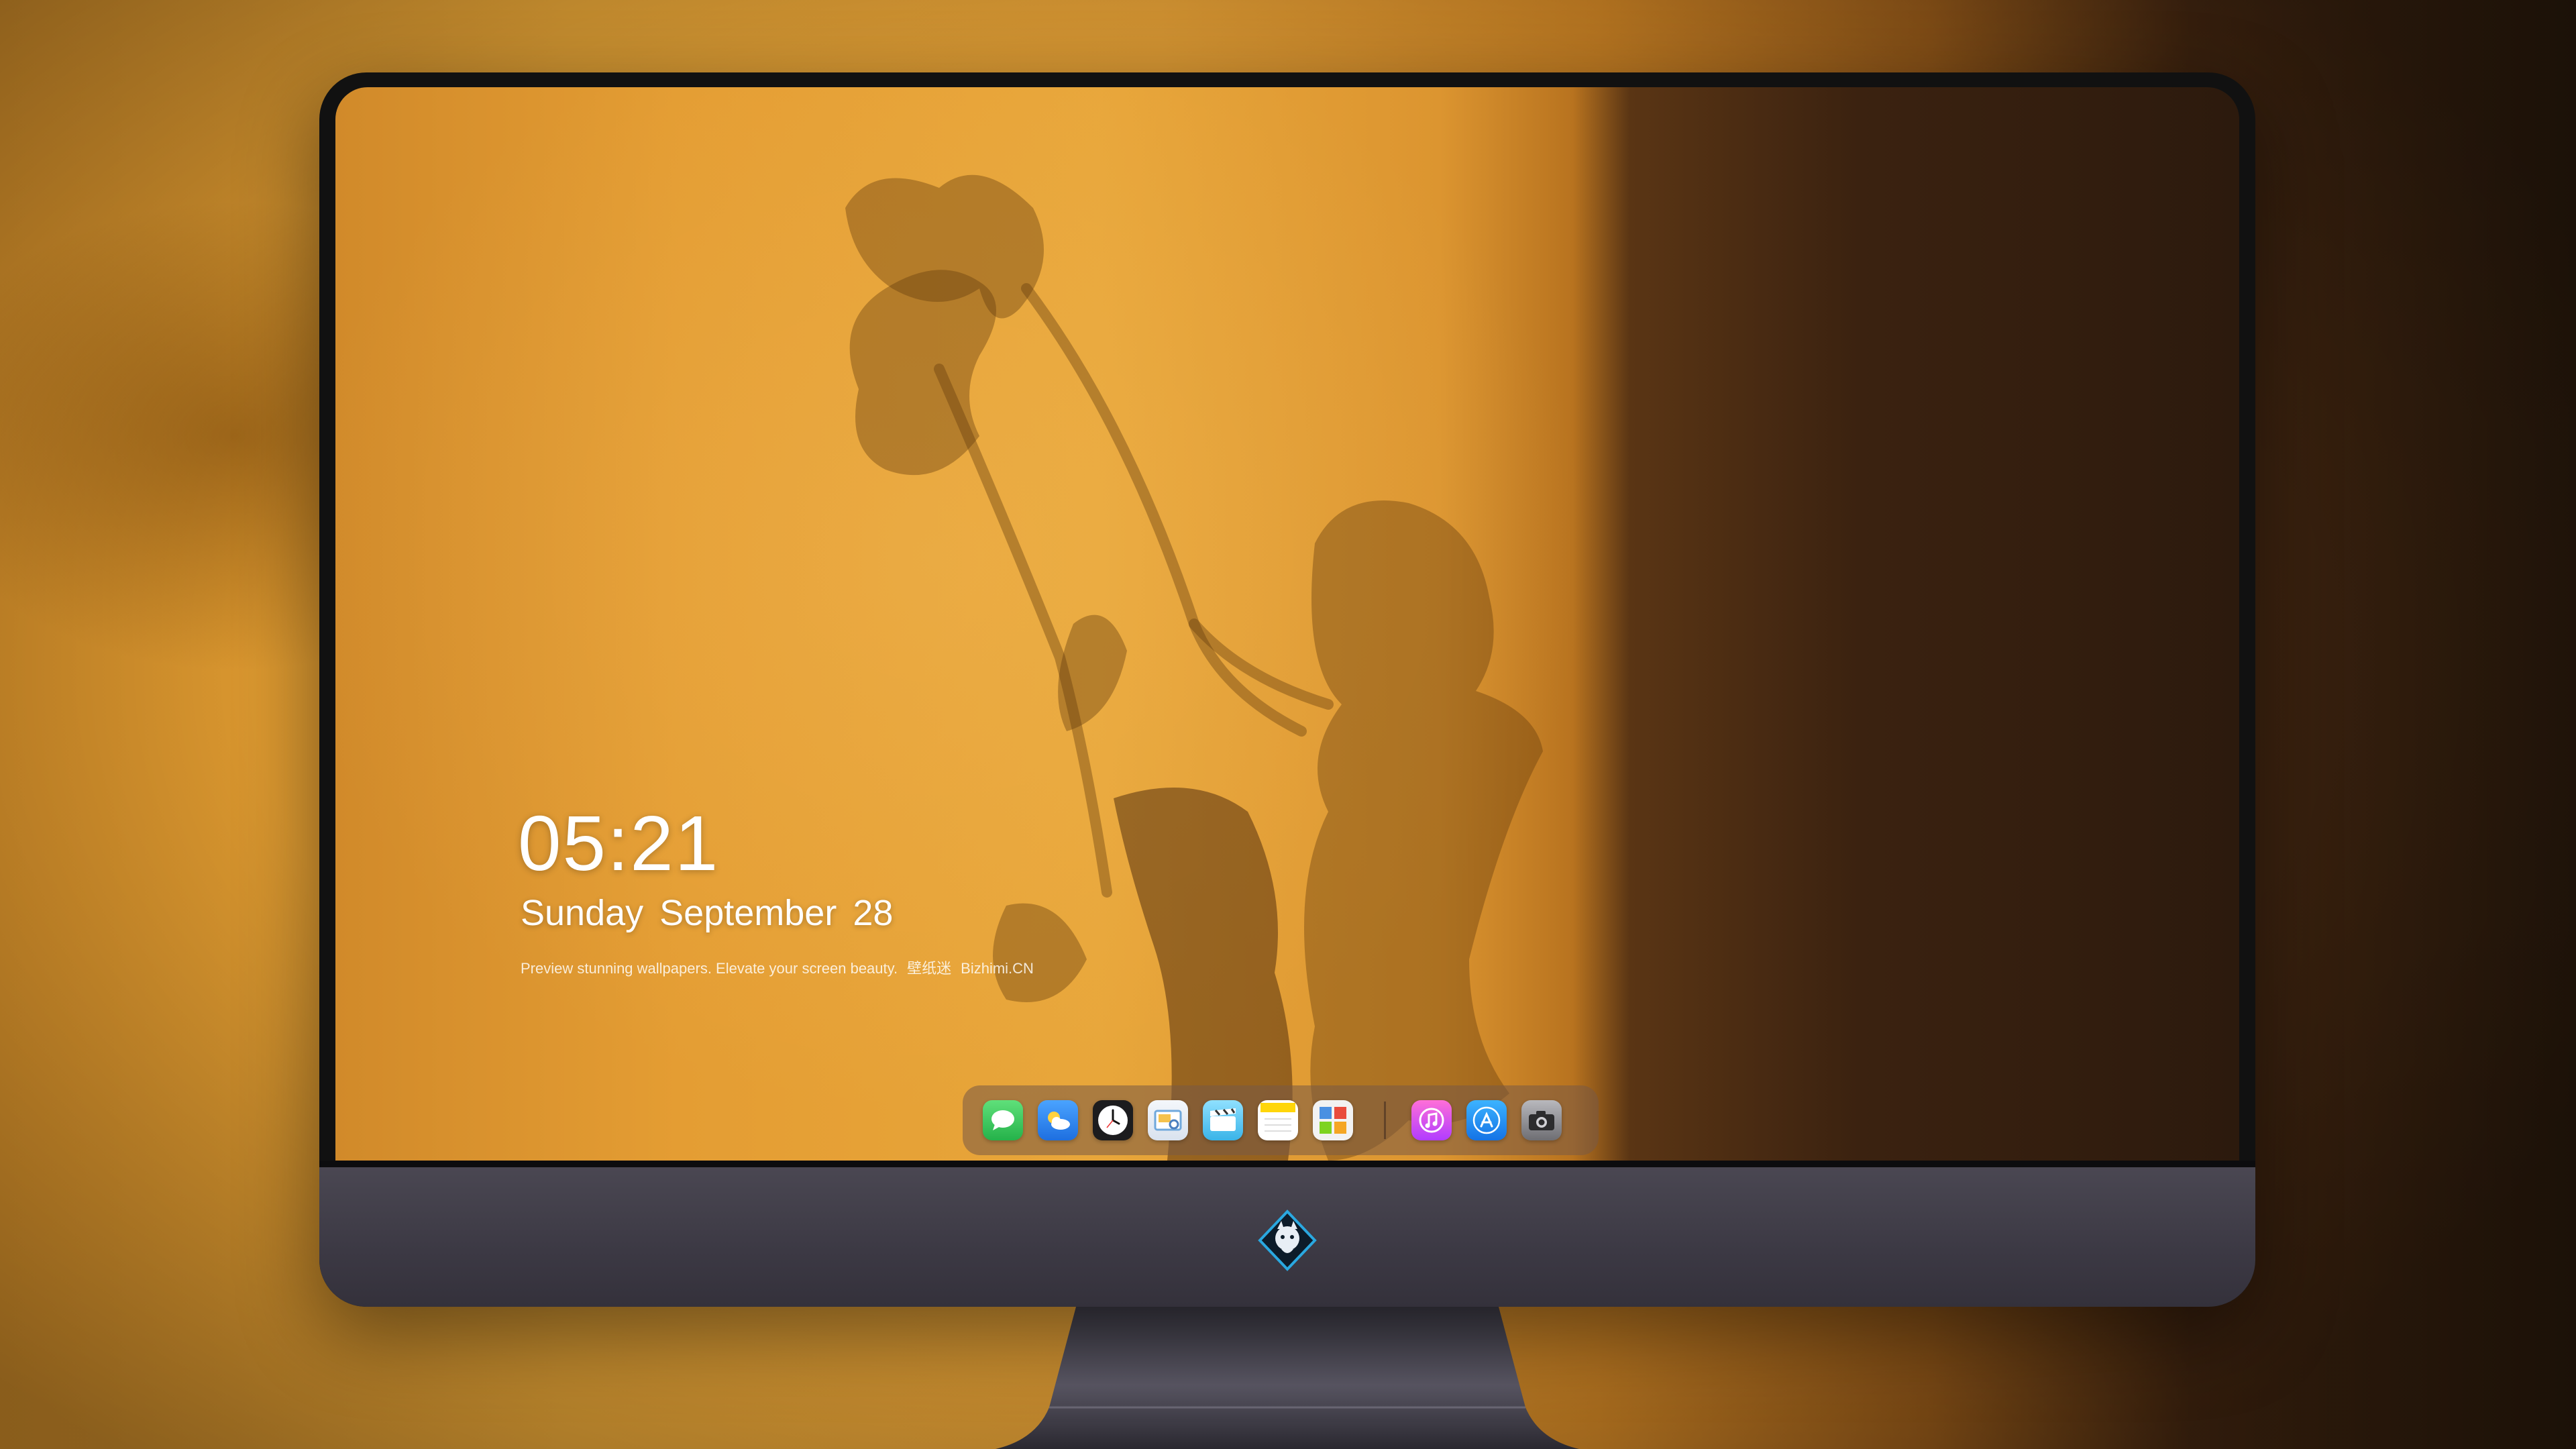  I want to click on date-weekday: Sunday, so click(582, 913).